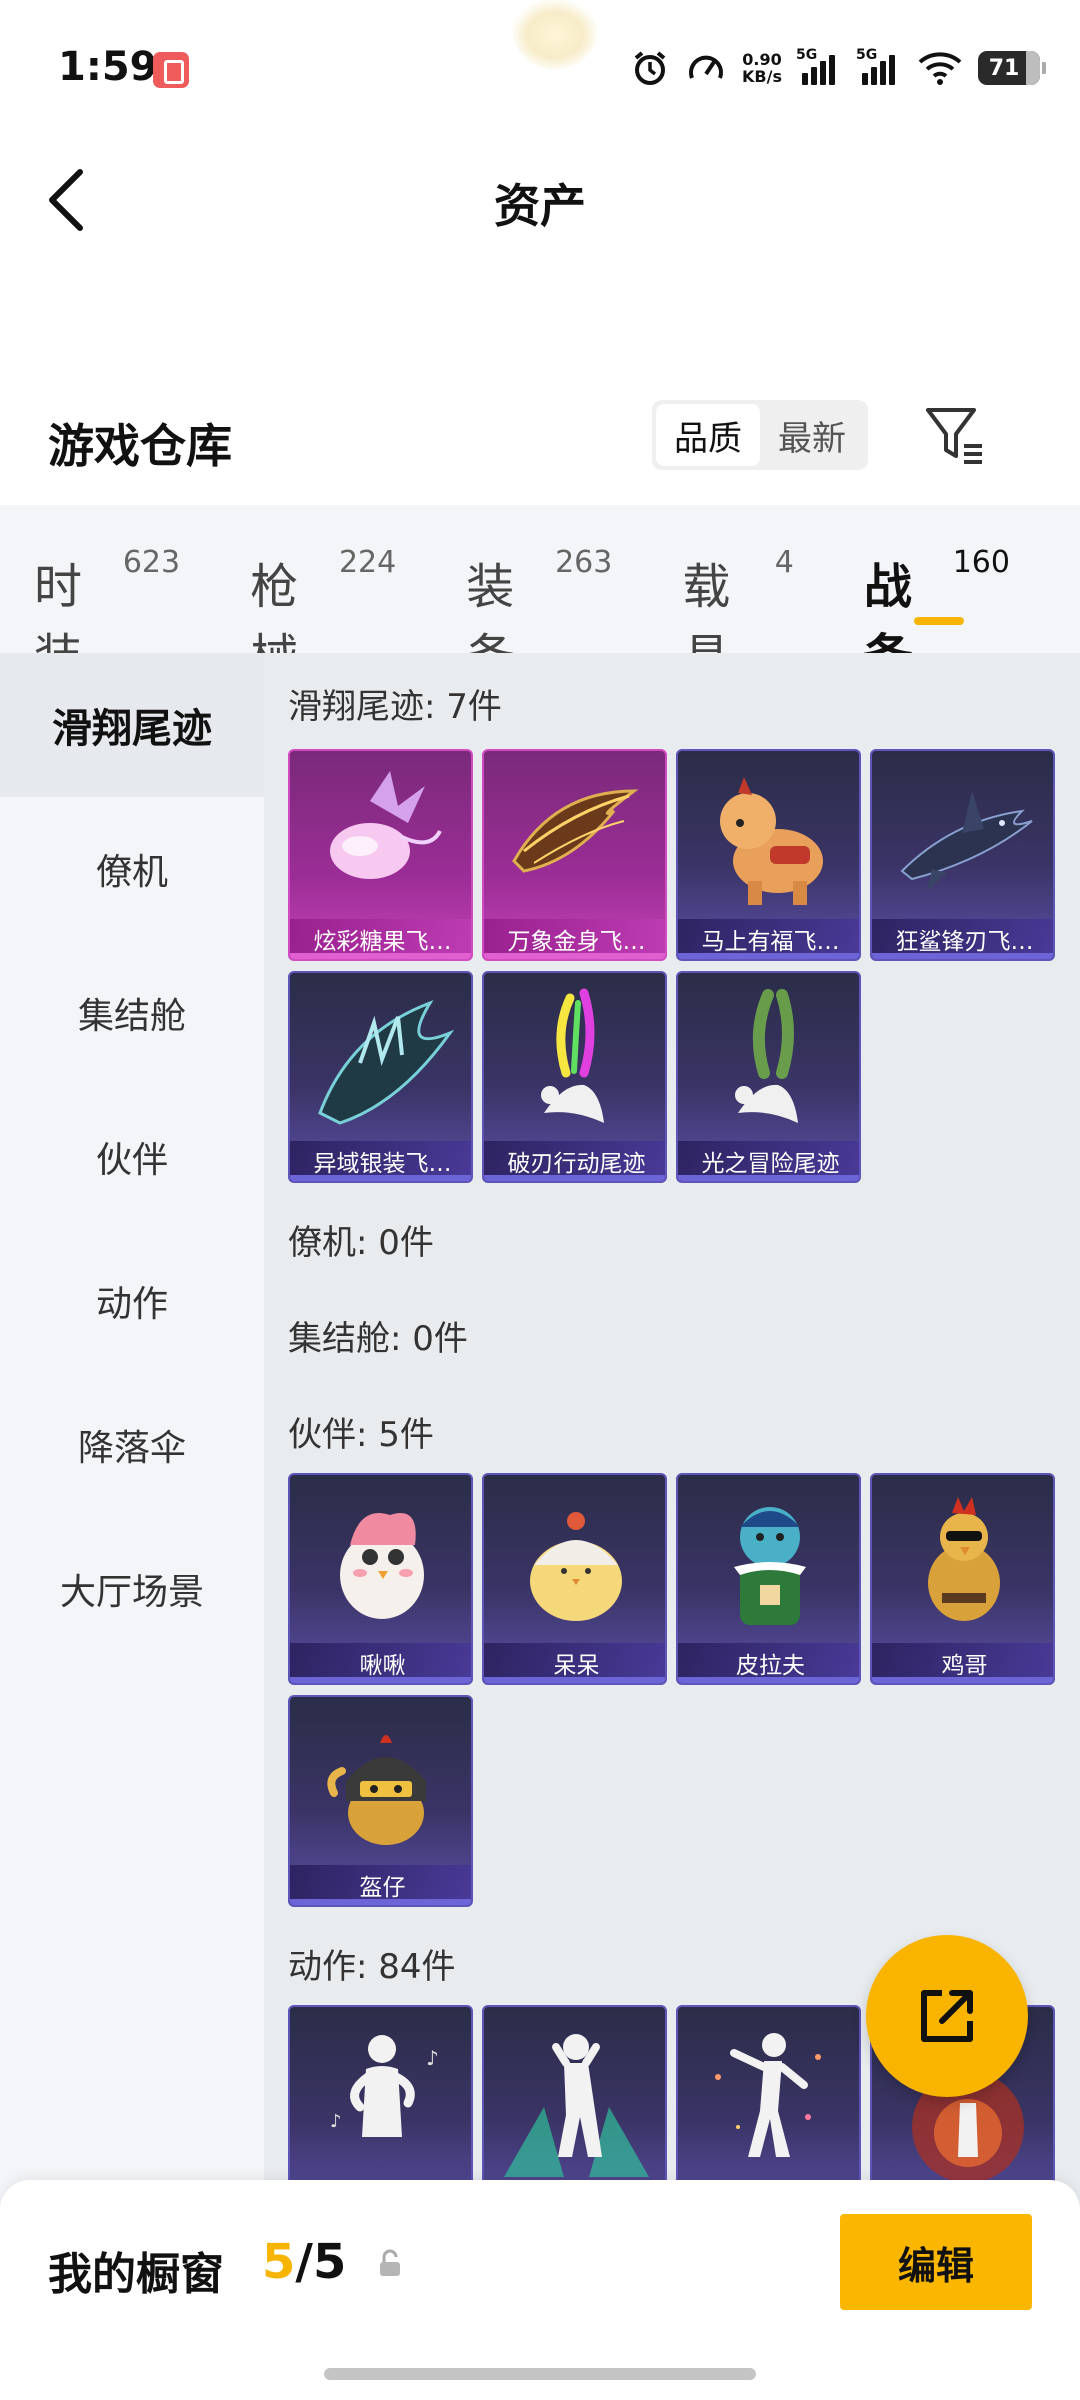 This screenshot has height=2400, width=1080. Describe the element at coordinates (108, 67) in the screenshot. I see `status-time: 1:59` at that location.